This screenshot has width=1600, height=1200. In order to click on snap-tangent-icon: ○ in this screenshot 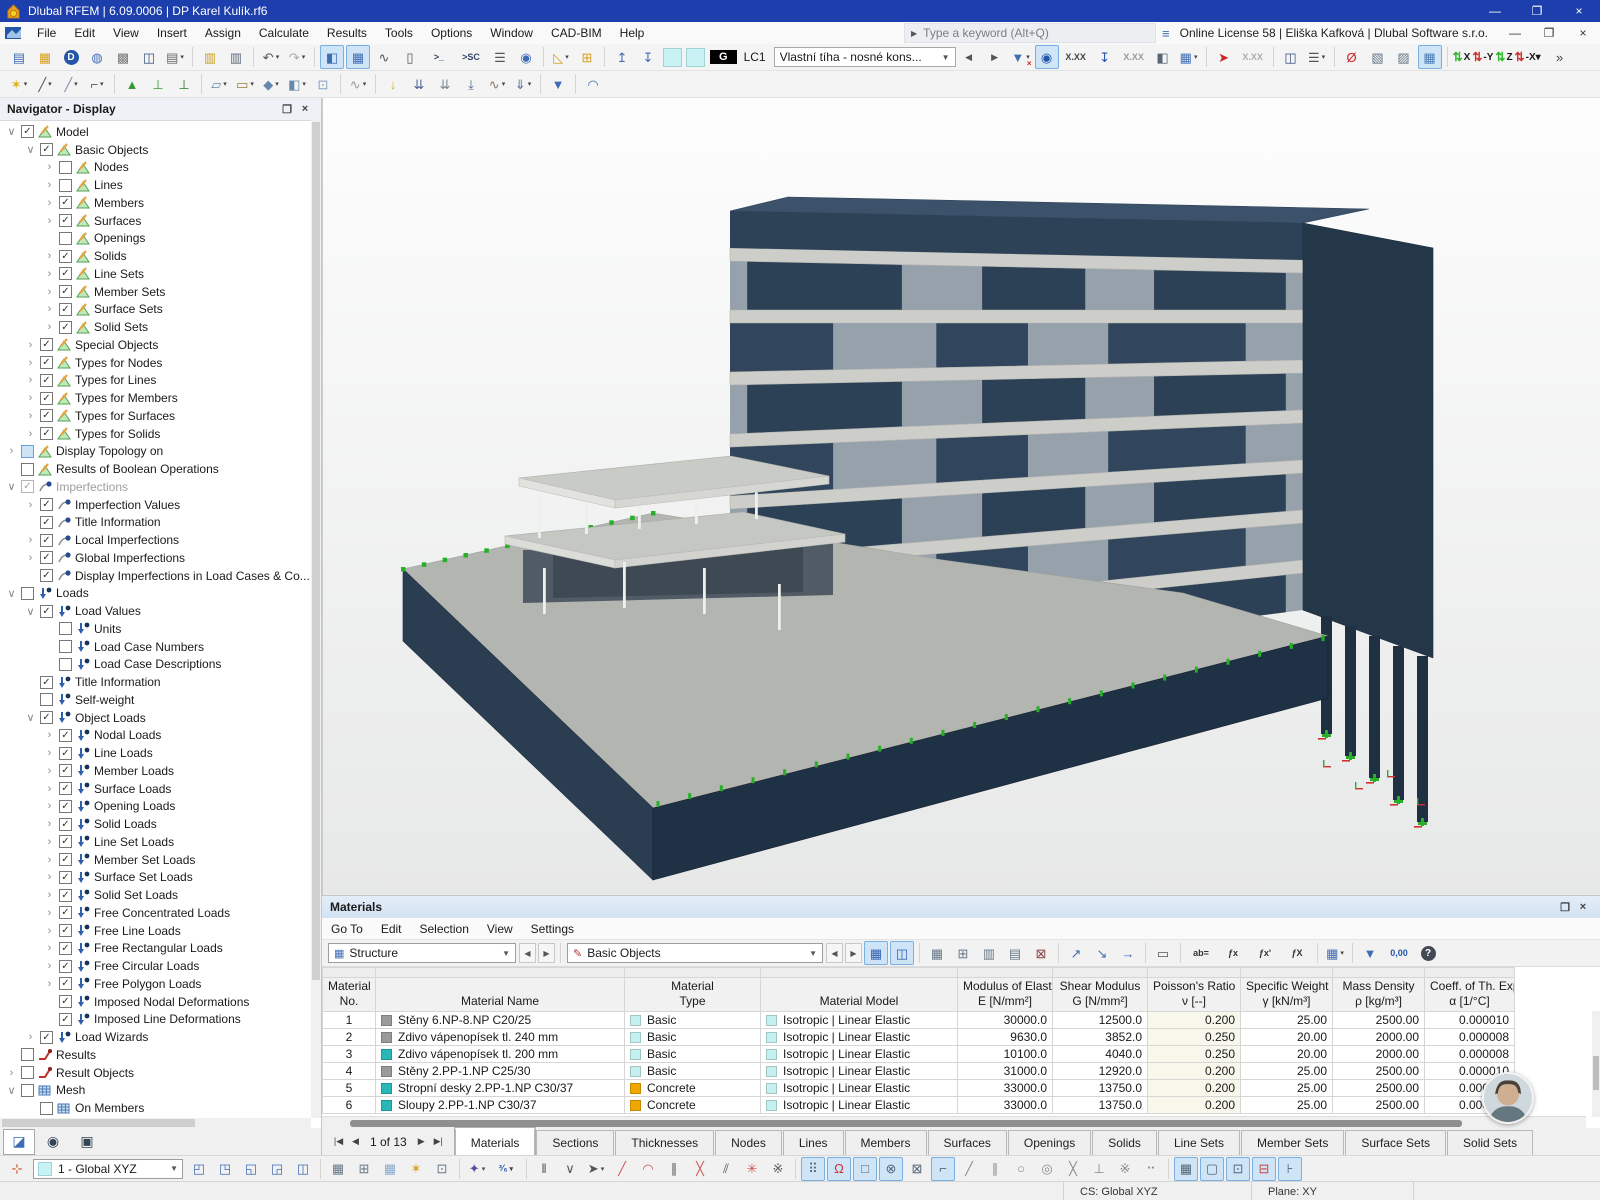, I will do `click(1021, 1169)`.